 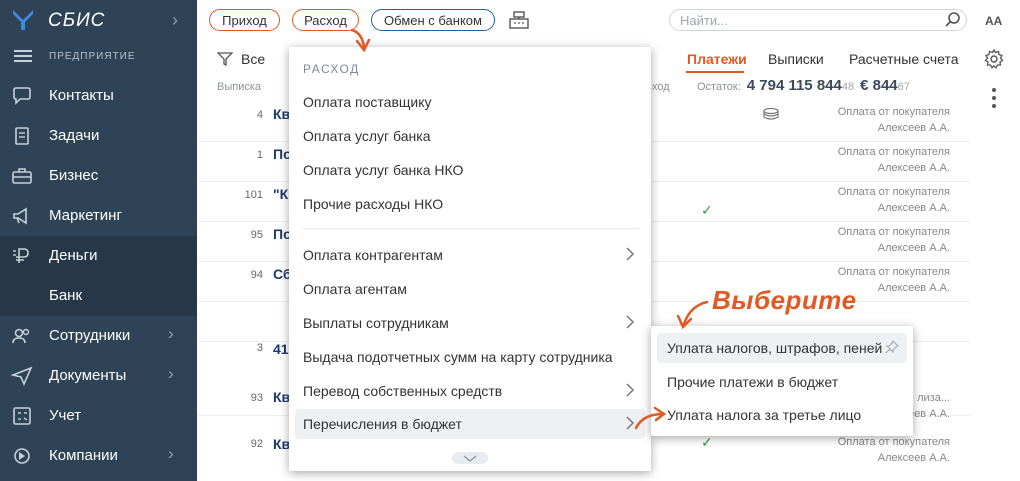 I want to click on org-label: ПРЕДПРИЯТИЕ, so click(x=92, y=56).